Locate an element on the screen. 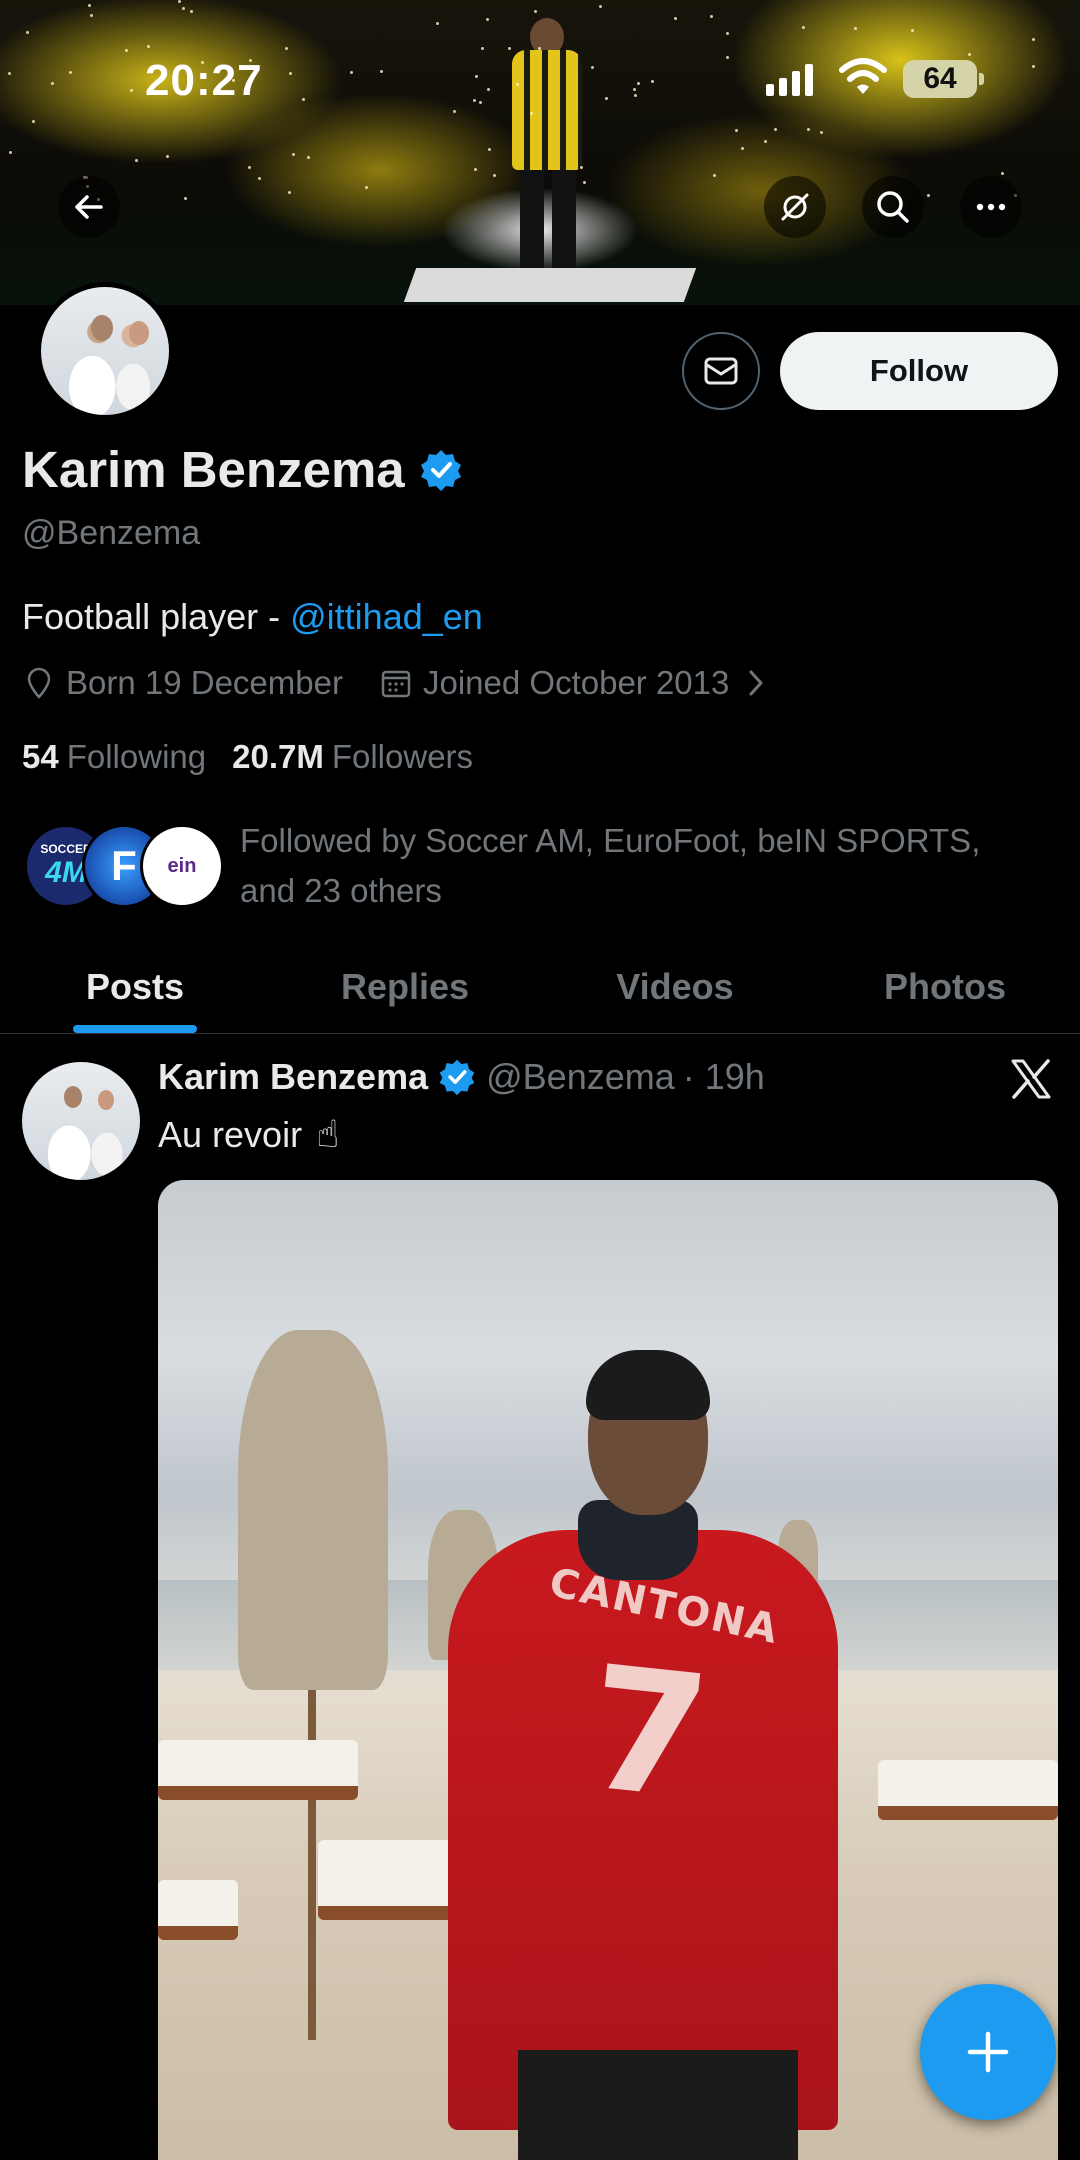 The width and height of the screenshot is (1080, 2160). profile-avatar is located at coordinates (105, 351).